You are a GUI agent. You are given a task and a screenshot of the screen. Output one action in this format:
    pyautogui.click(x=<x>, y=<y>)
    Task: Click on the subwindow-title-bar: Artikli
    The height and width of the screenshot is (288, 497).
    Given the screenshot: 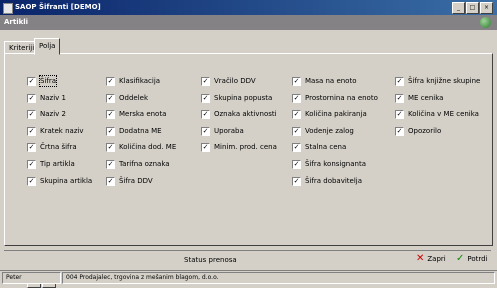 What is the action you would take?
    pyautogui.click(x=248, y=22)
    